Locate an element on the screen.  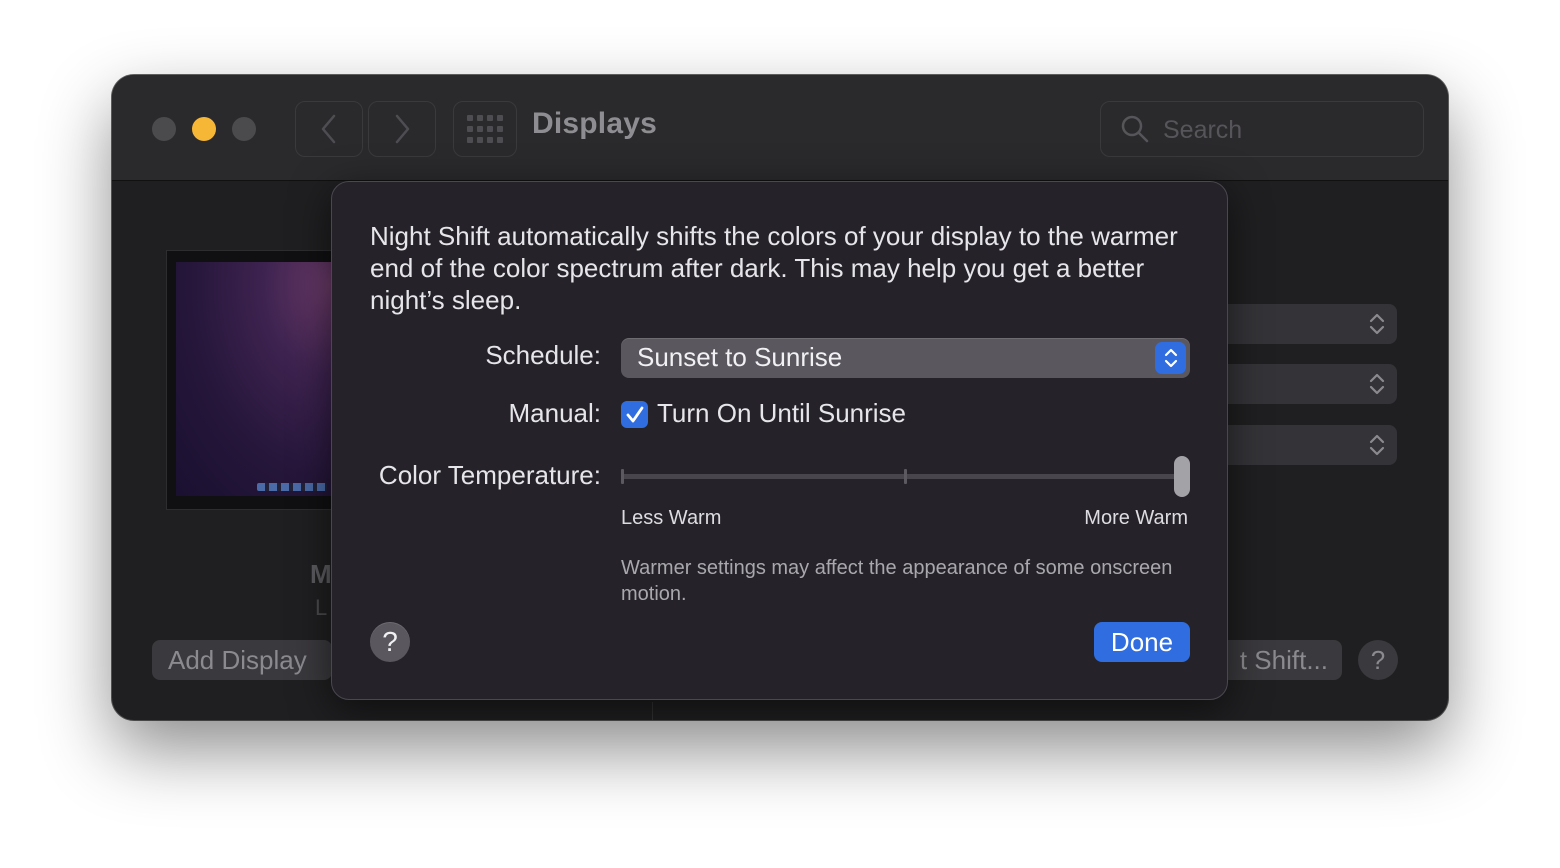
grid-icon is located at coordinates (485, 129).